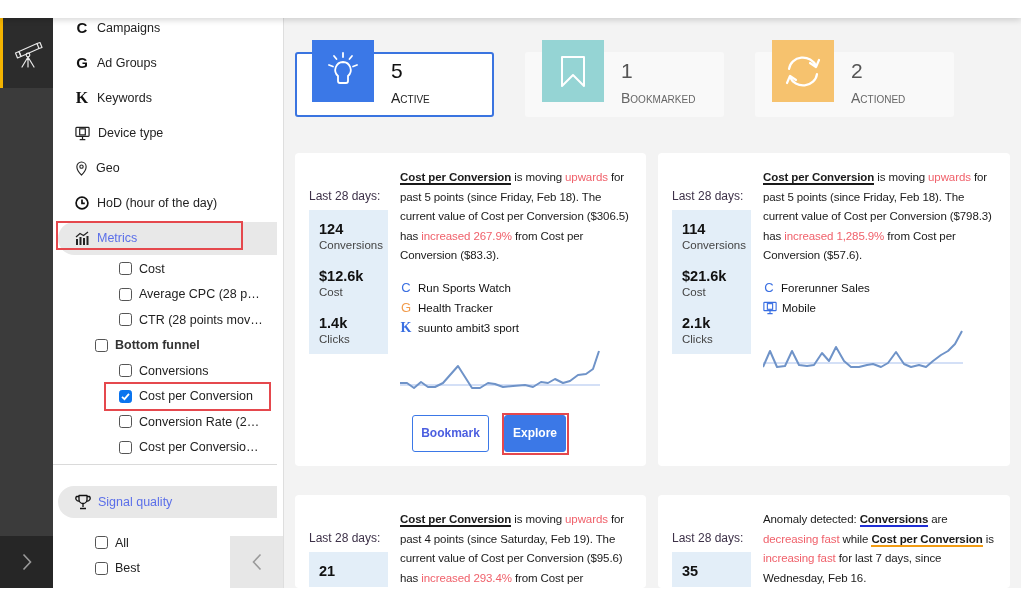 The width and height of the screenshot is (1021, 607). Describe the element at coordinates (327, 571) in the screenshot. I see `stat-value: 21` at that location.